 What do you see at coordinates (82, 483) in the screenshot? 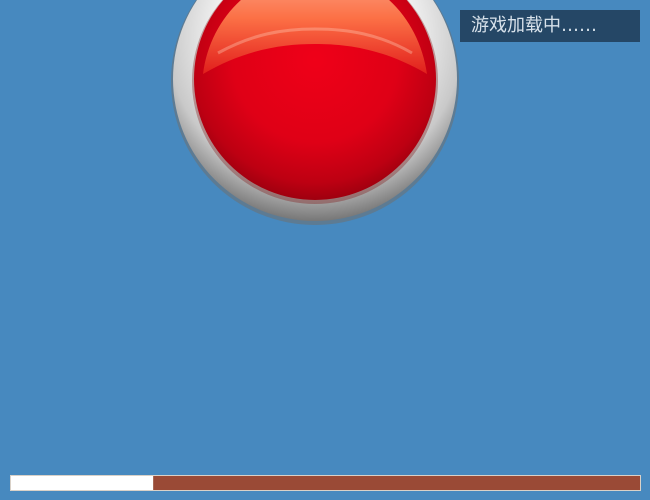
I see `loading-progress-fill` at bounding box center [82, 483].